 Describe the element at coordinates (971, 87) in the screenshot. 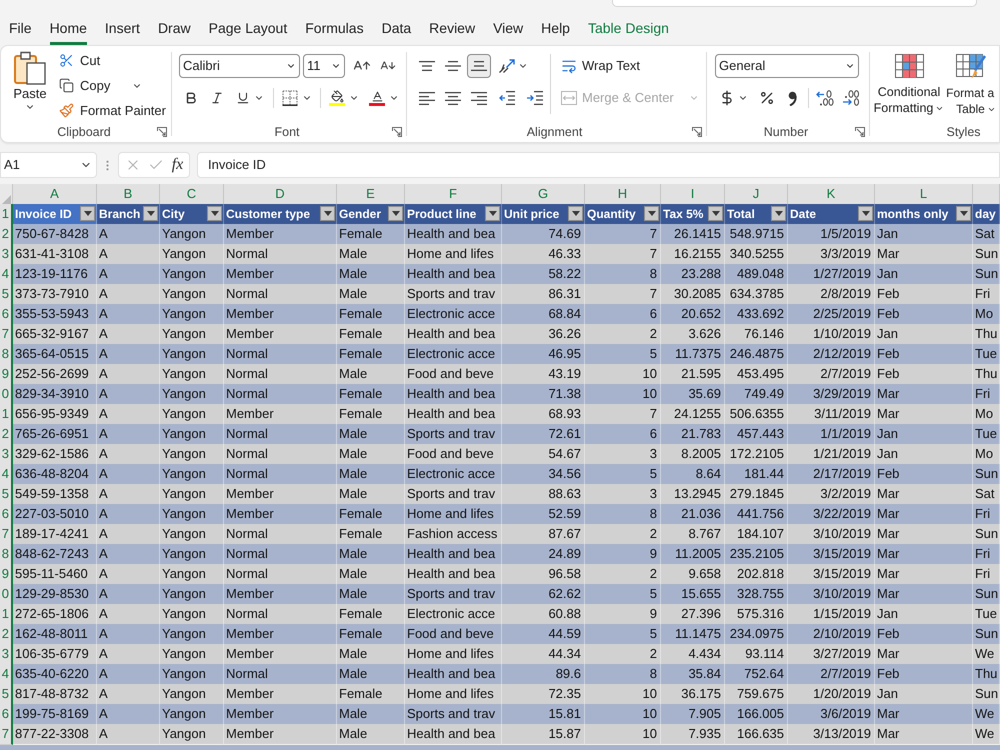

I see `format-as-table-button: Format a Table` at that location.